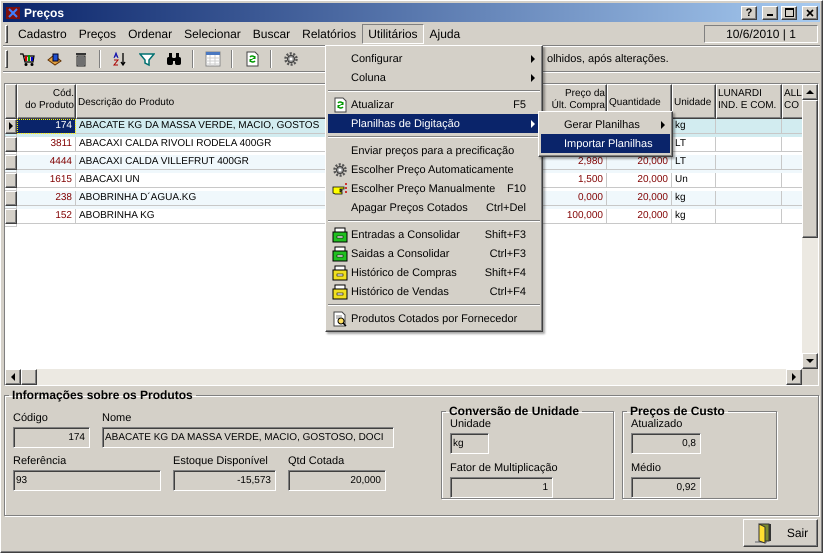 The image size is (823, 553). I want to click on unit-column-header: Unidade, so click(694, 101).